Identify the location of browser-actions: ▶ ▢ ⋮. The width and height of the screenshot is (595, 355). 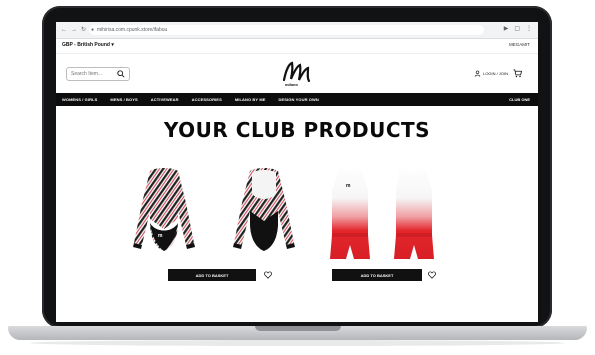
(518, 29).